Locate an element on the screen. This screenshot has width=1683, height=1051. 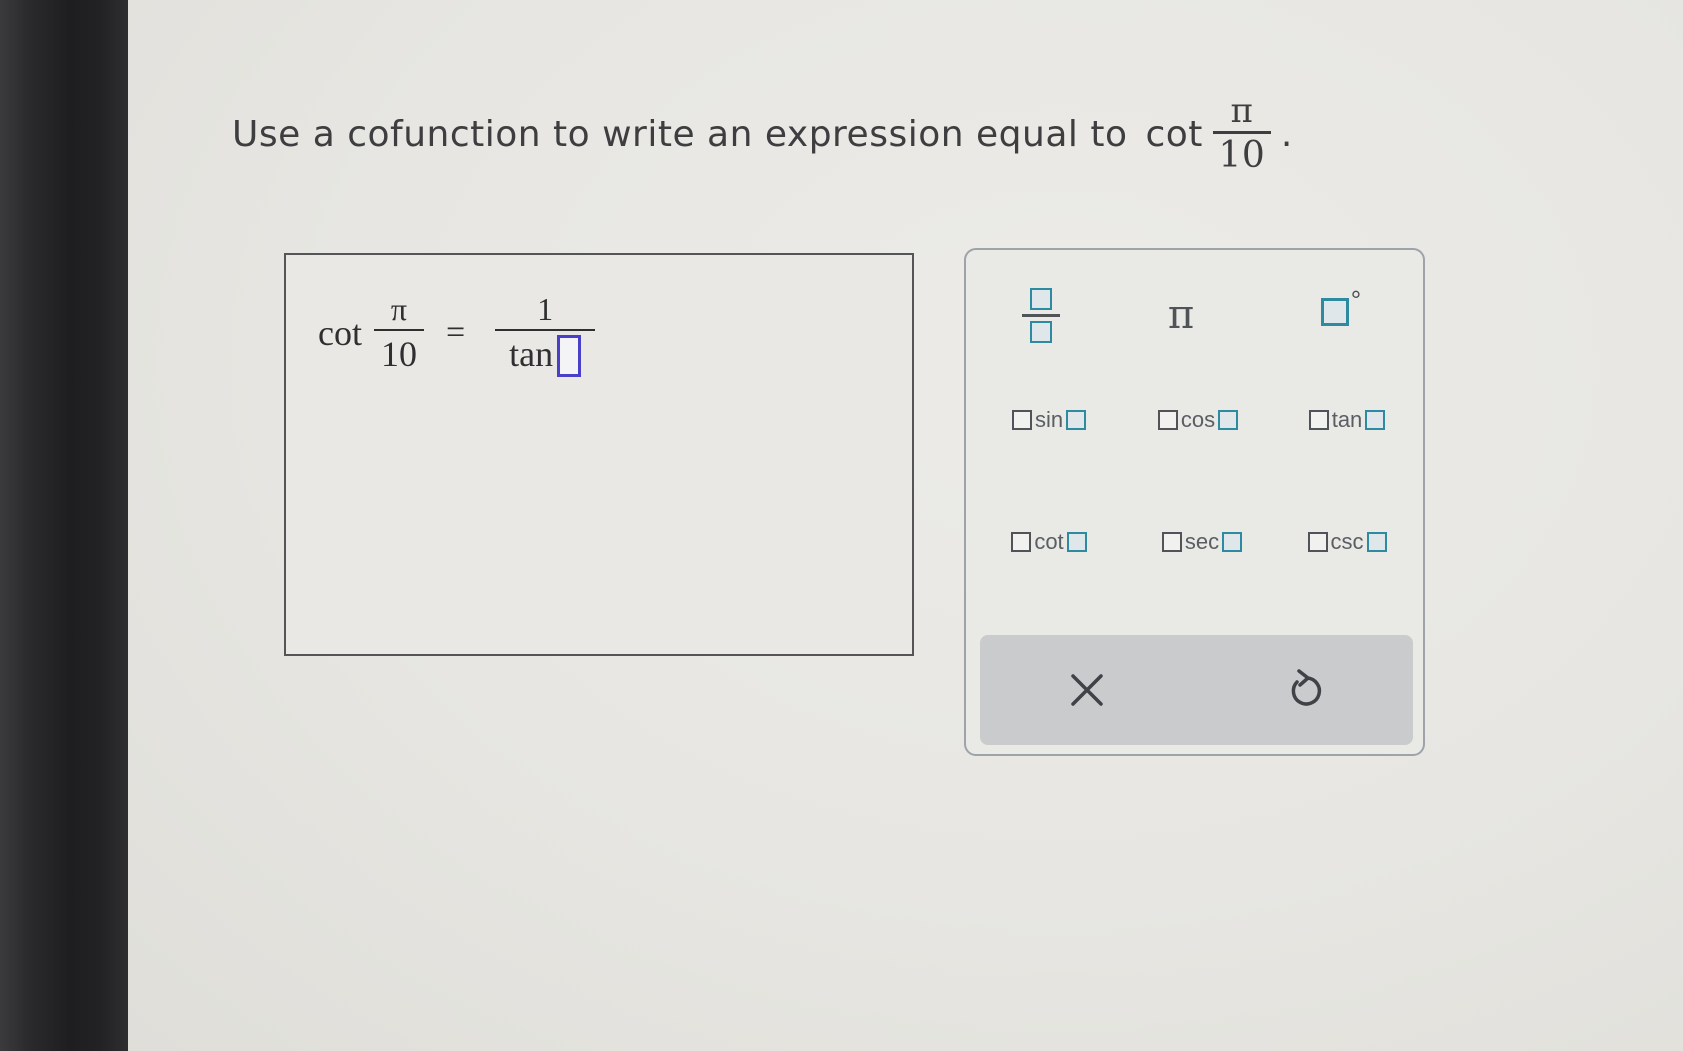
tan-button: tan is located at coordinates (1347, 420).